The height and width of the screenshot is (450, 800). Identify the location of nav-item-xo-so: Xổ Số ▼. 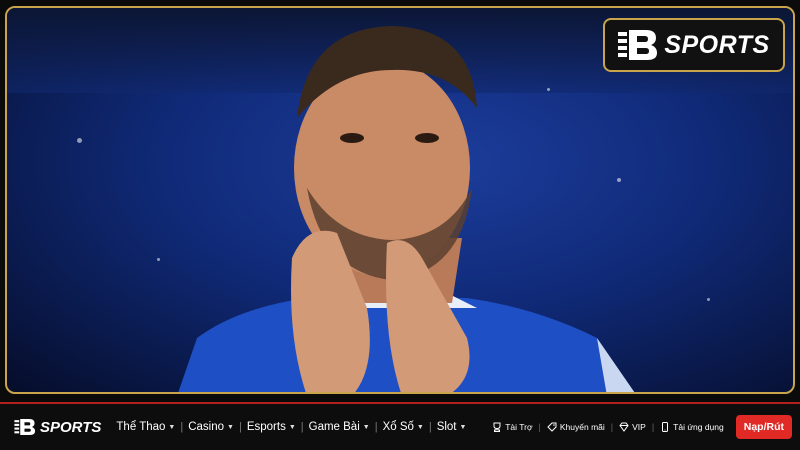
(403, 427).